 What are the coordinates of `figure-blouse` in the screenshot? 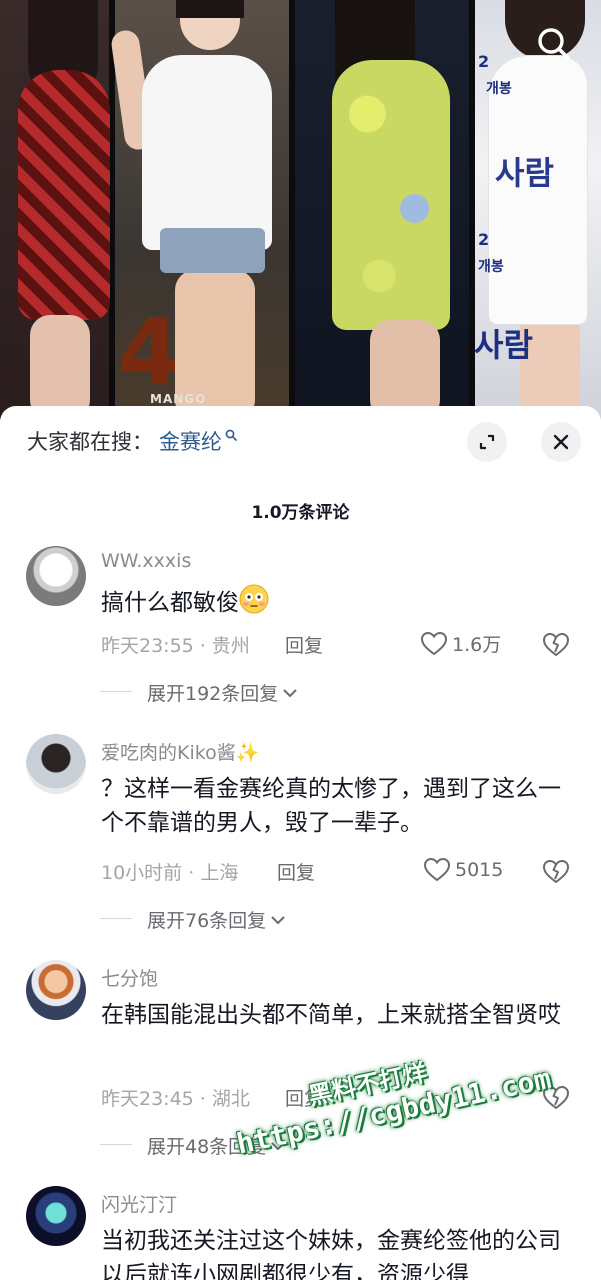 It's located at (207, 152).